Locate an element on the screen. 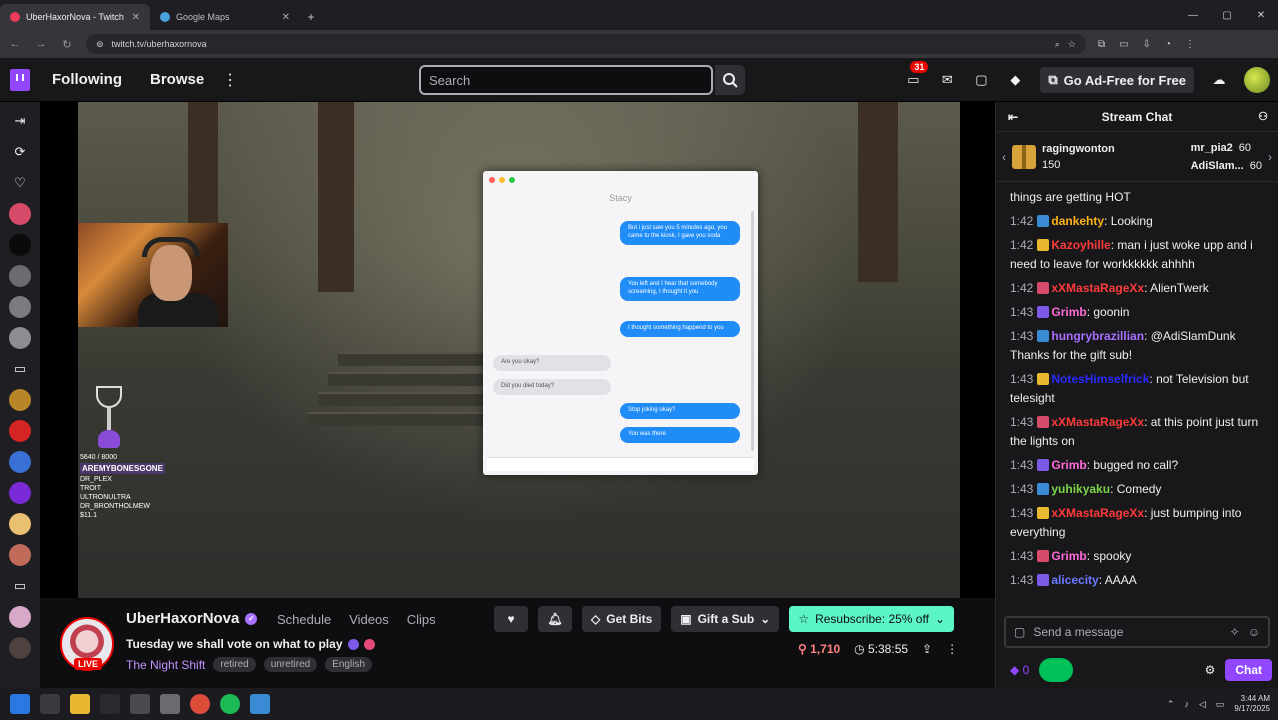  back-icon: ← is located at coordinates (15, 44).